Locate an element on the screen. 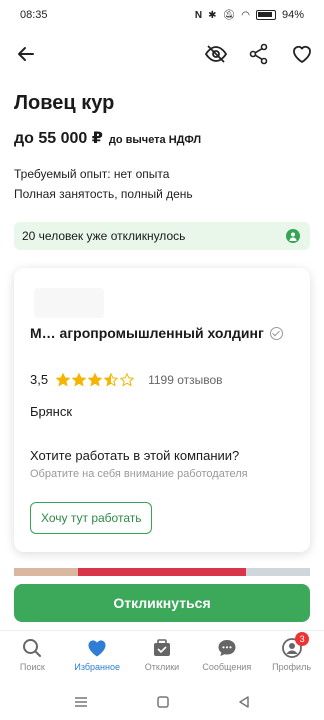  nav-search-label: Поиск is located at coordinates (32, 667).